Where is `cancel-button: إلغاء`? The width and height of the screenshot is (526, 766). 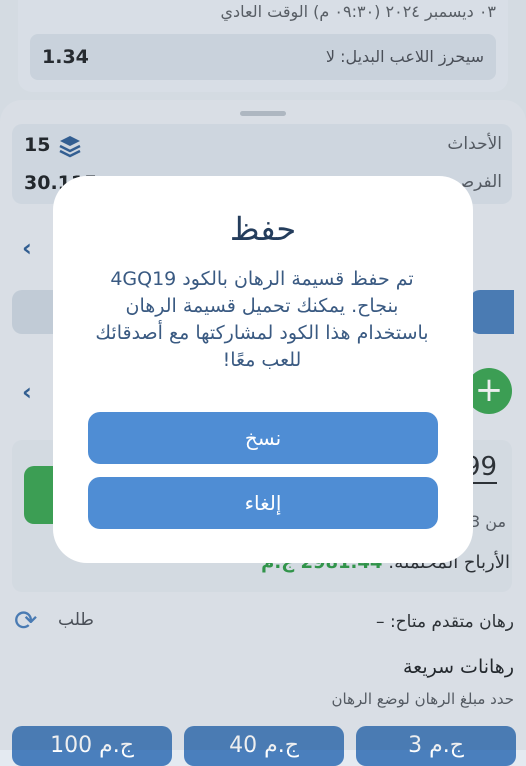
cancel-button: إلغاء is located at coordinates (263, 503).